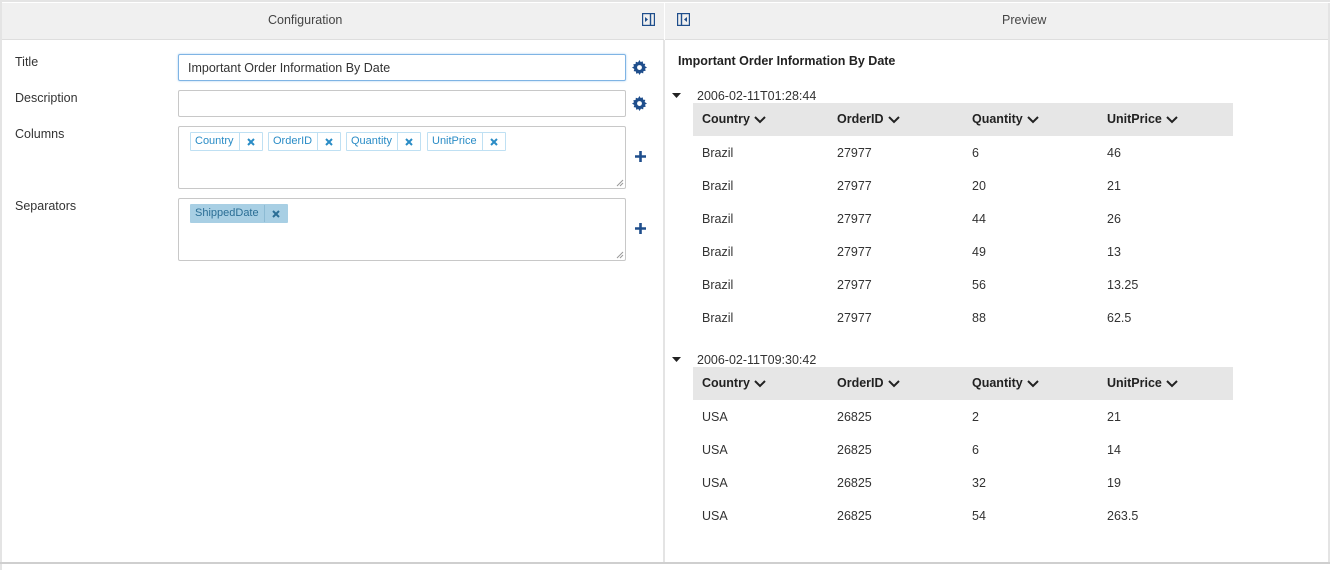 The image size is (1330, 570). Describe the element at coordinates (757, 360) in the screenshot. I see `group-label: 2006-02-11T09:30:42` at that location.